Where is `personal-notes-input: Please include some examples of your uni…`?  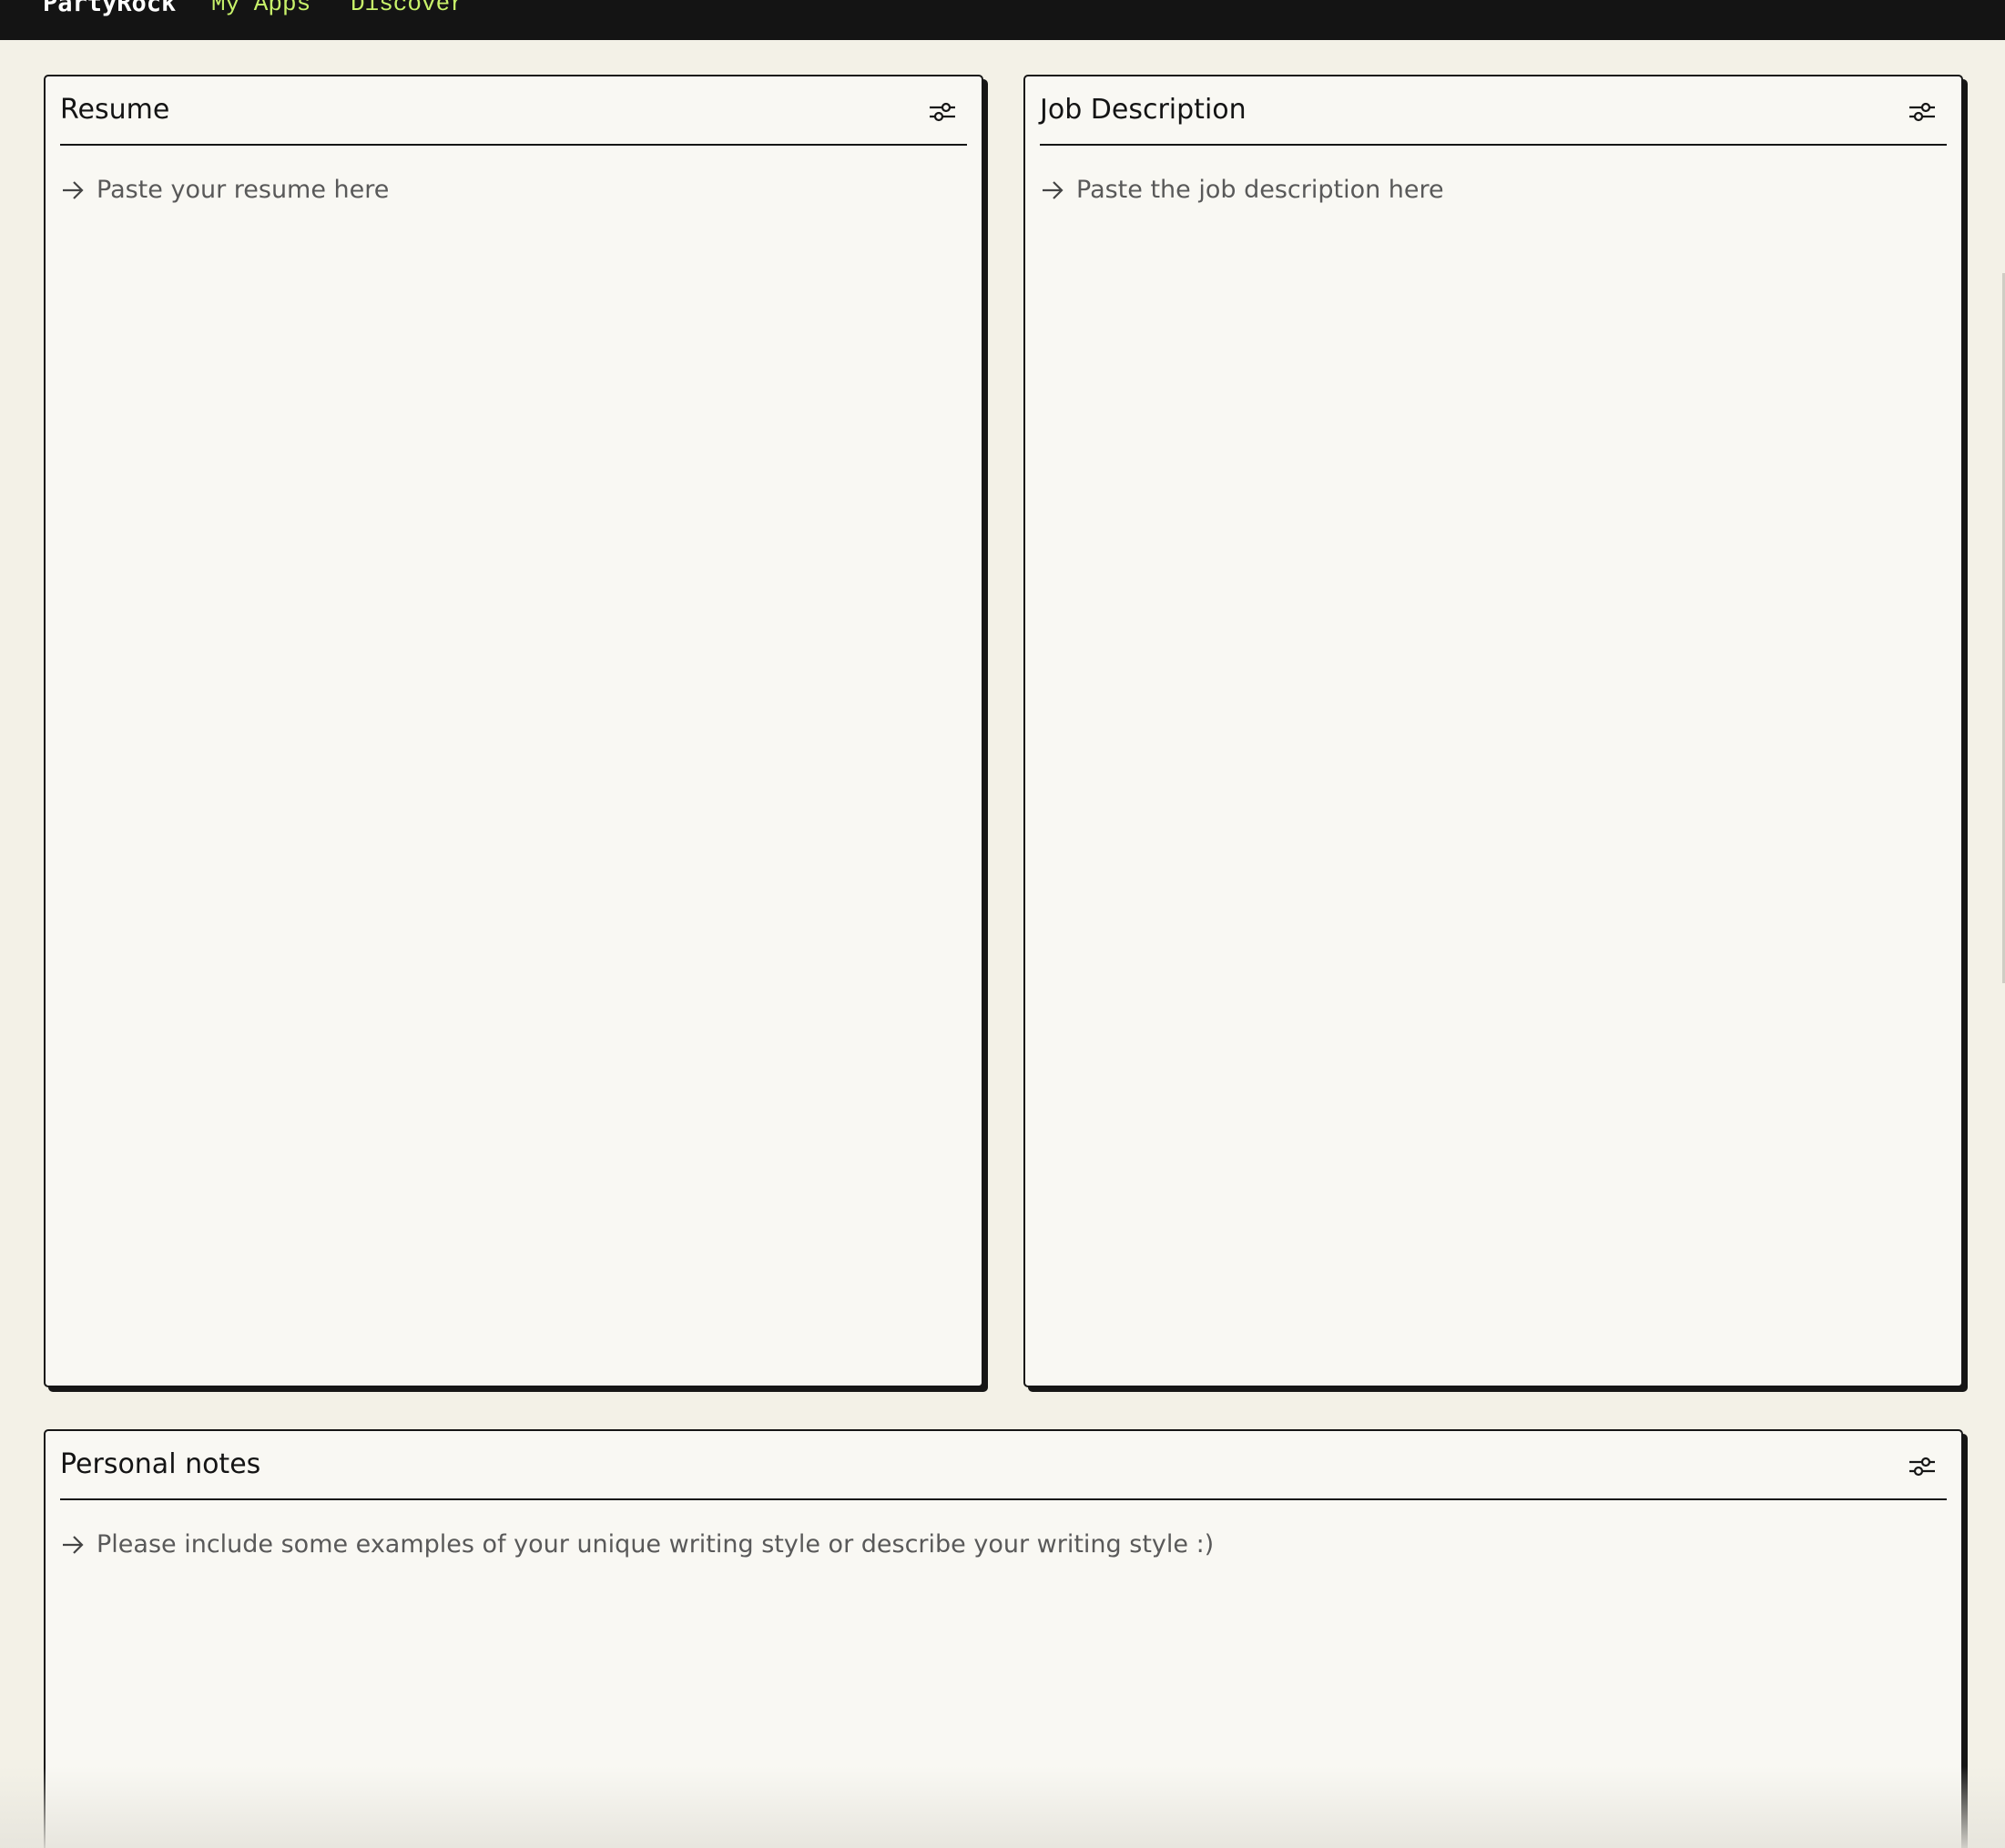 personal-notes-input: Please include some examples of your uni… is located at coordinates (1003, 1545).